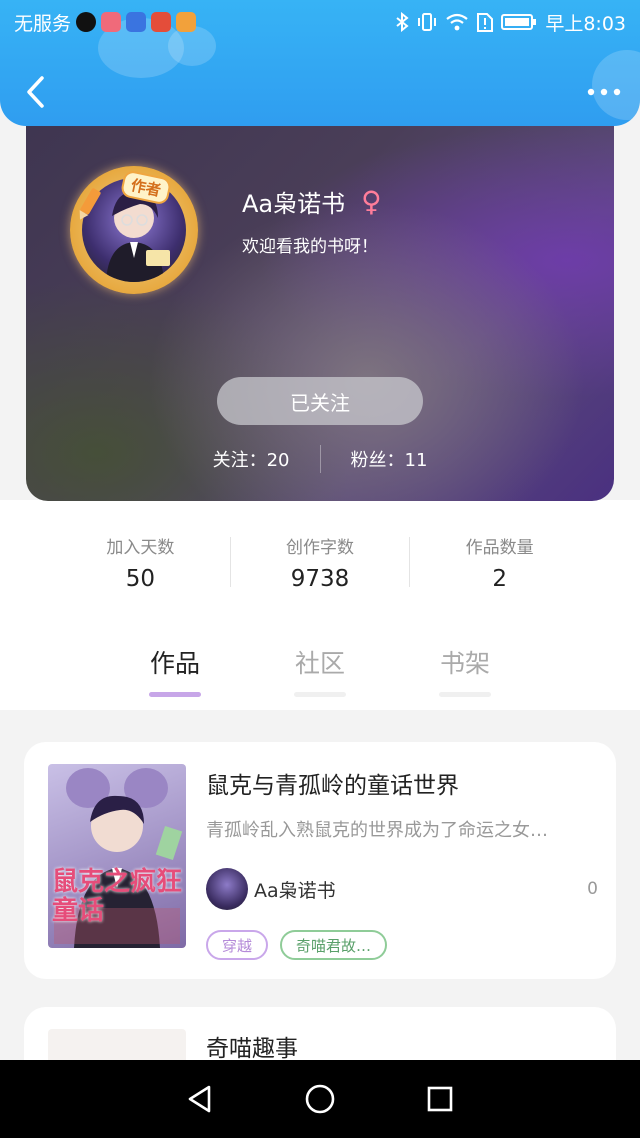  I want to click on nav-home-icon, so click(320, 1099).